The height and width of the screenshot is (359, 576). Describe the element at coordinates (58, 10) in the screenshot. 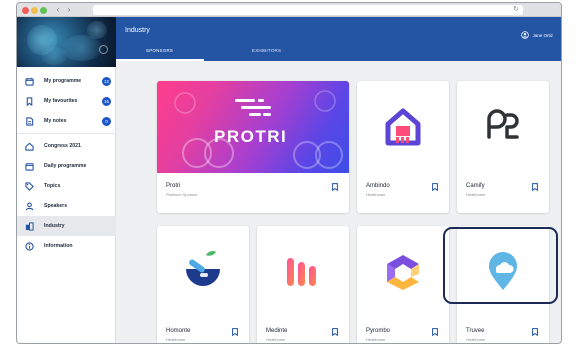

I see `back-icon: ‹` at that location.